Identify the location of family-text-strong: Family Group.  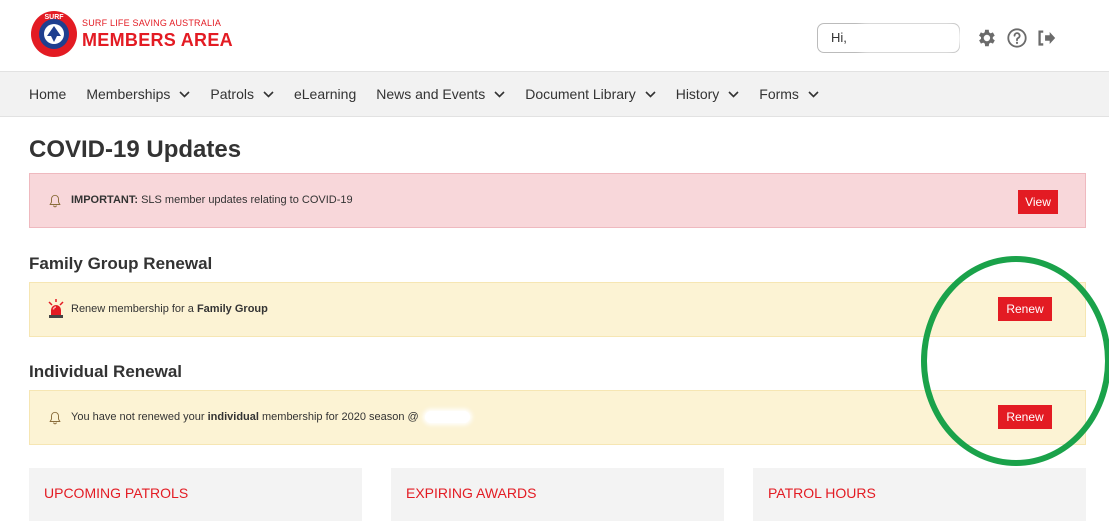
(232, 309).